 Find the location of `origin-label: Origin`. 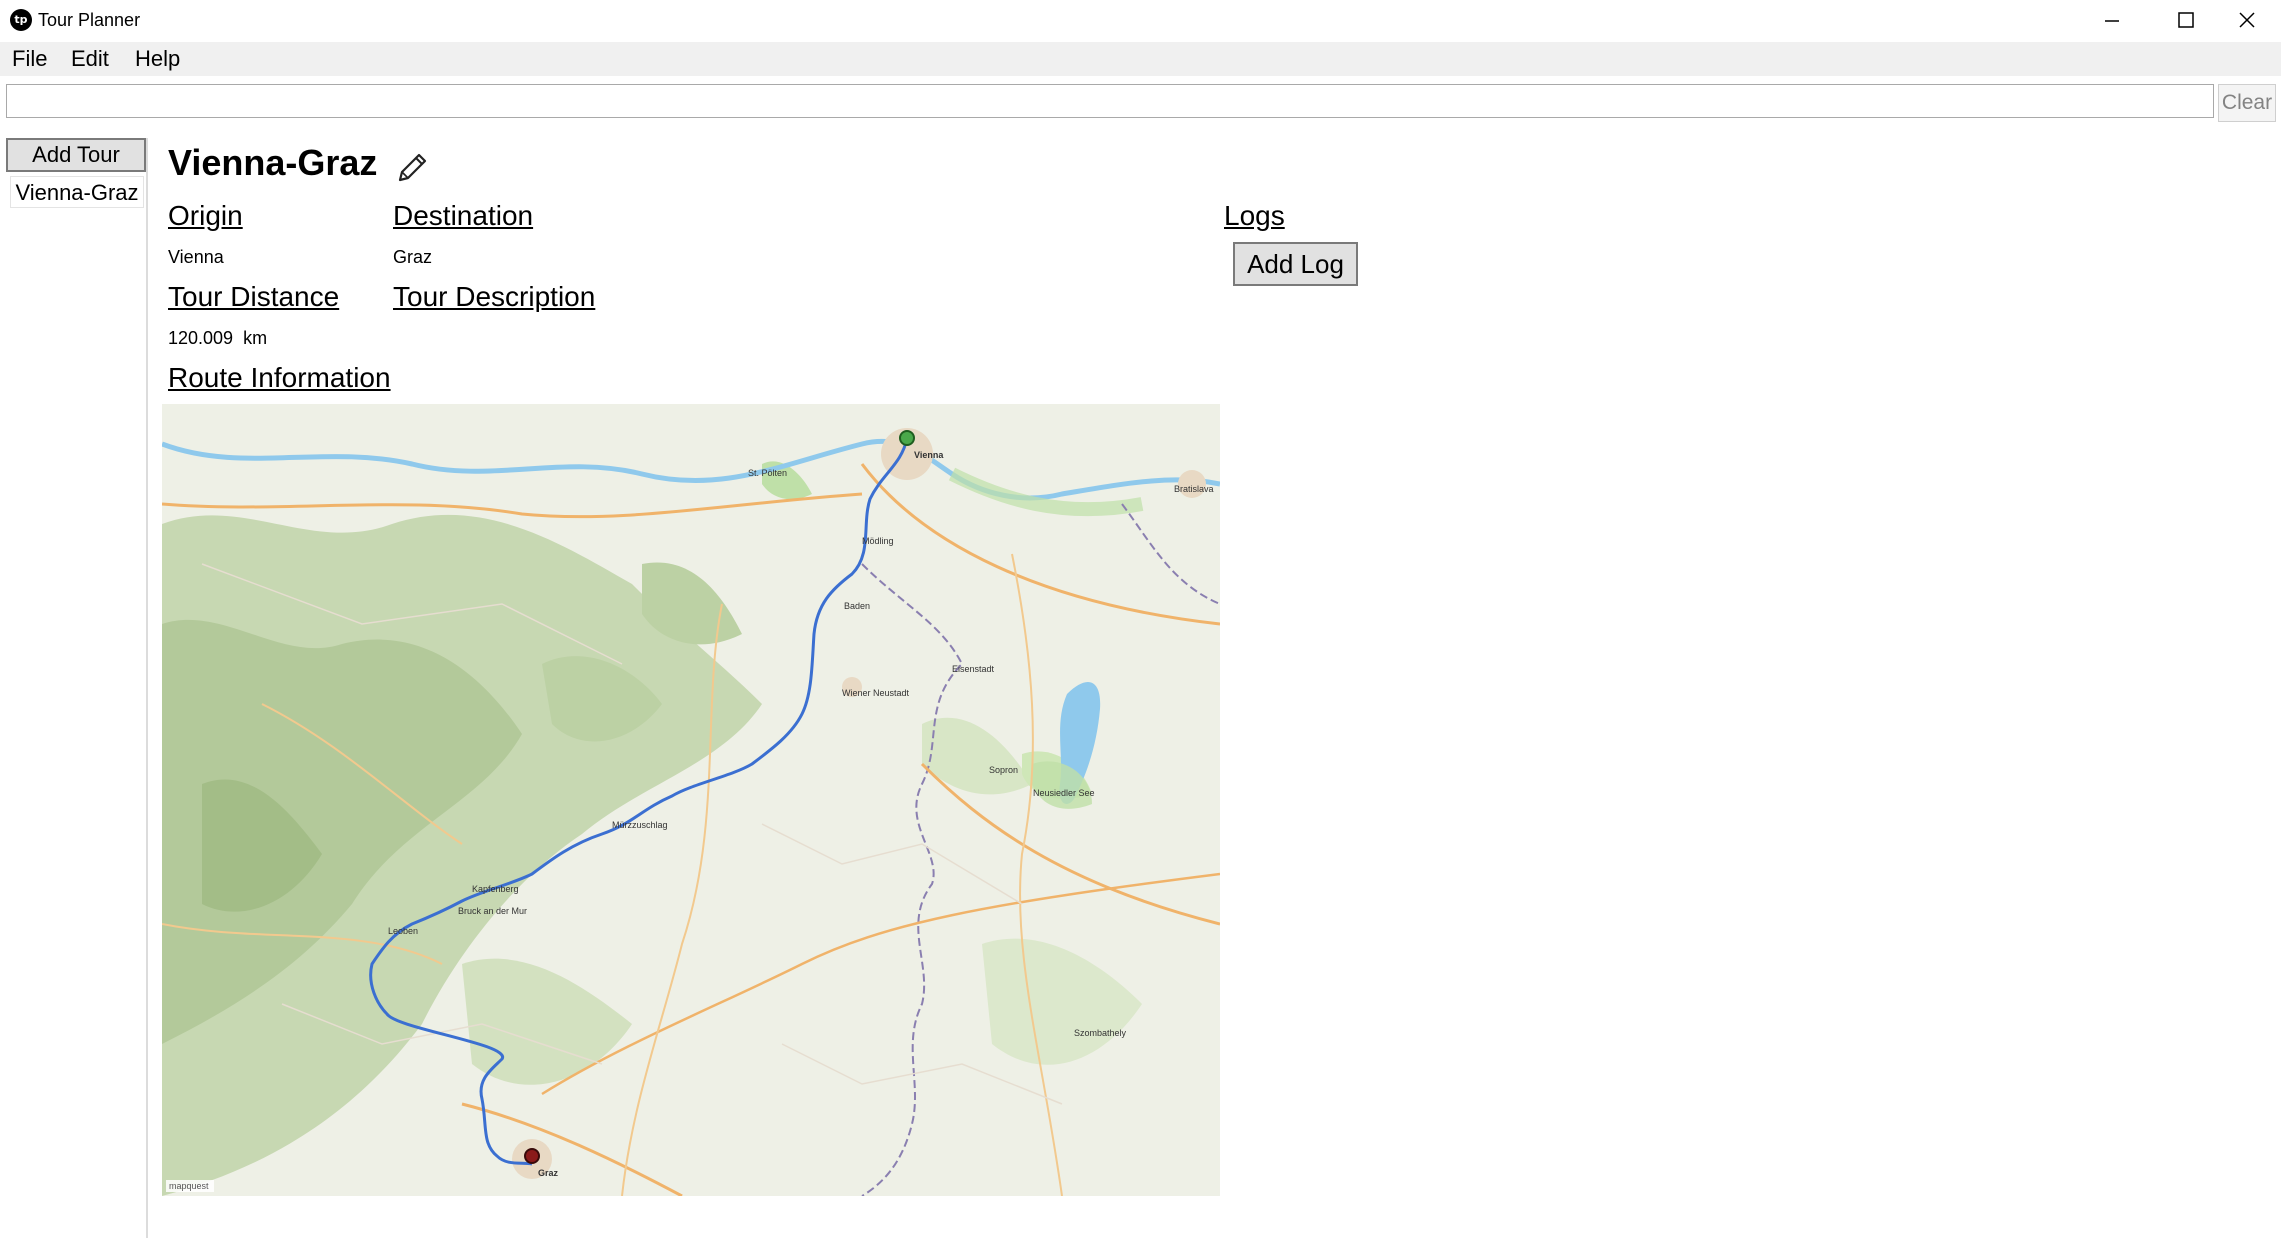

origin-label: Origin is located at coordinates (205, 215).